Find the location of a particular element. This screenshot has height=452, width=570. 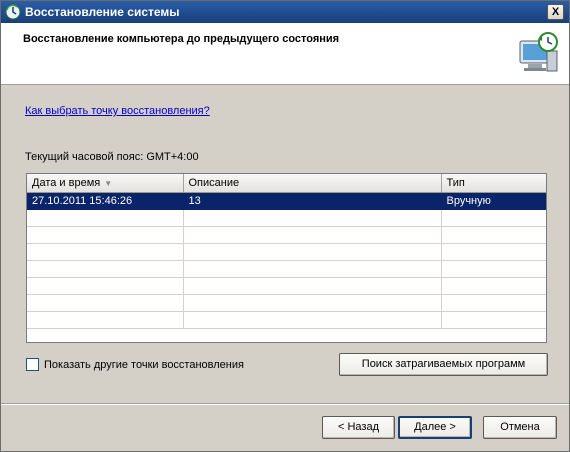

scan-affected-programs-button: Поиск затрагиваемых программ is located at coordinates (443, 364).